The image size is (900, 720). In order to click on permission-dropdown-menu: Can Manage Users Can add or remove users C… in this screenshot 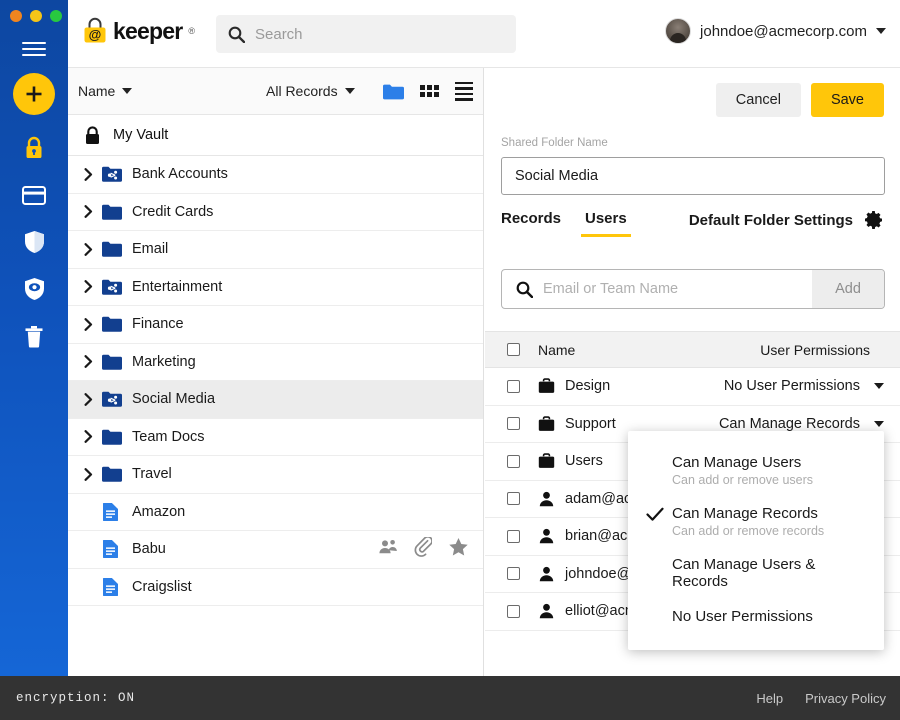, I will do `click(756, 540)`.